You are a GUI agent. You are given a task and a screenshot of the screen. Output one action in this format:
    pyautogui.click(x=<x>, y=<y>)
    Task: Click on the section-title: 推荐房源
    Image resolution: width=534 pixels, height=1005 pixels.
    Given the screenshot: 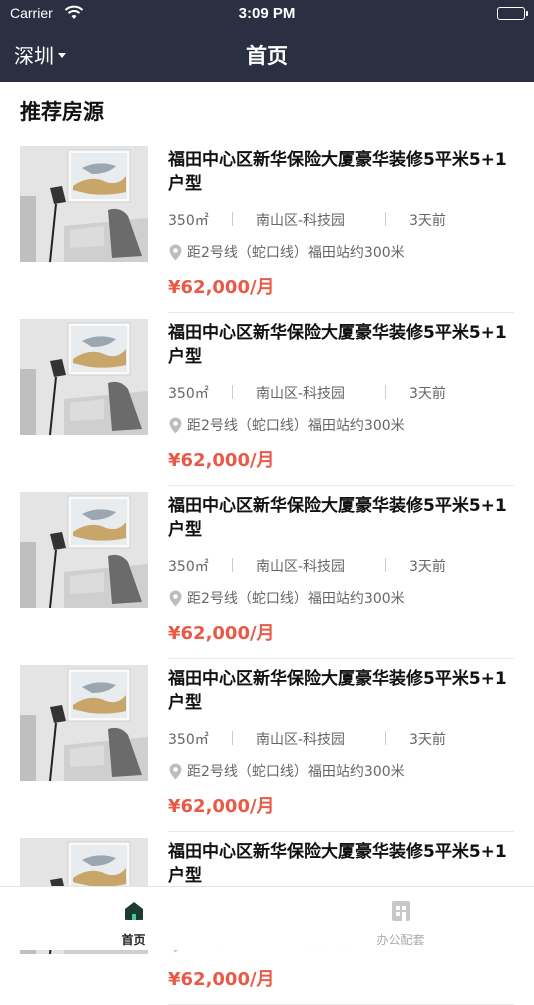 What is the action you would take?
    pyautogui.click(x=62, y=112)
    